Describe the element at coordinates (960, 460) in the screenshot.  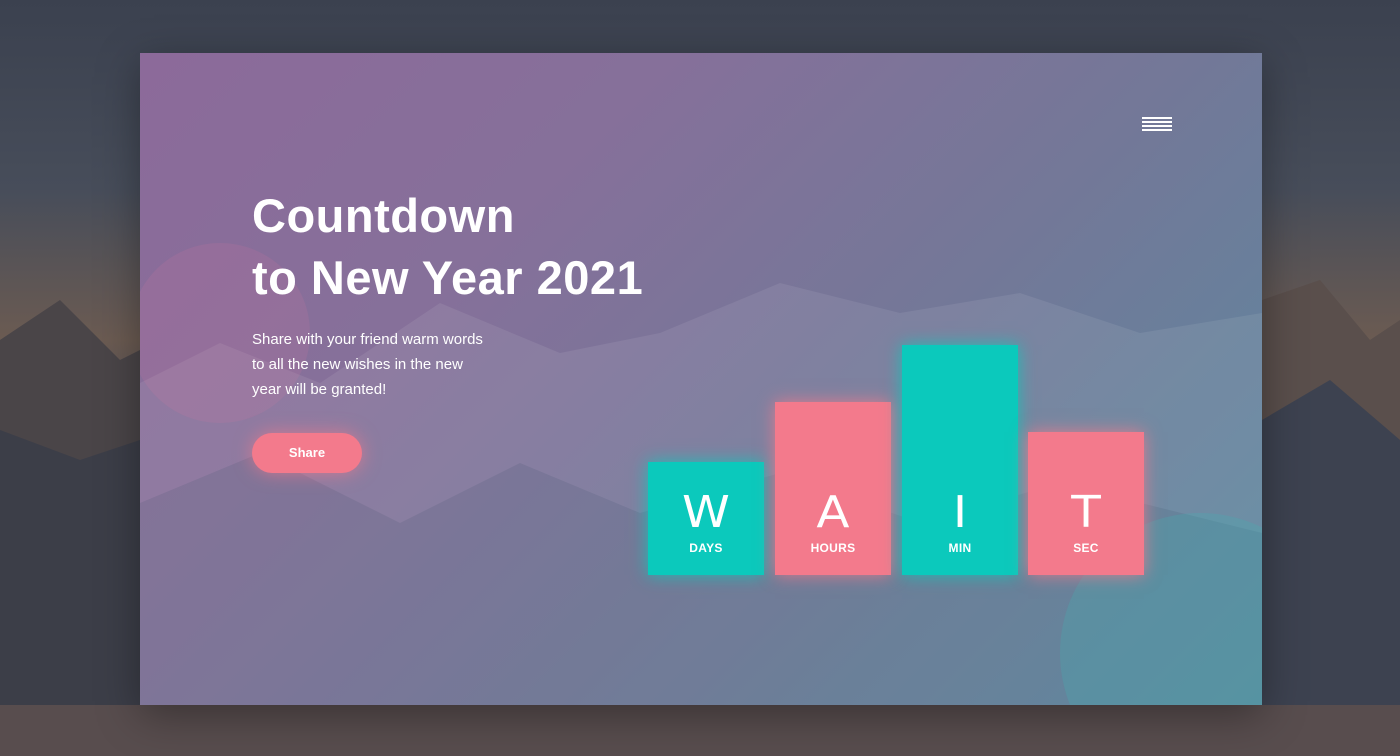
I see `countdown-bar-min: I MIN` at that location.